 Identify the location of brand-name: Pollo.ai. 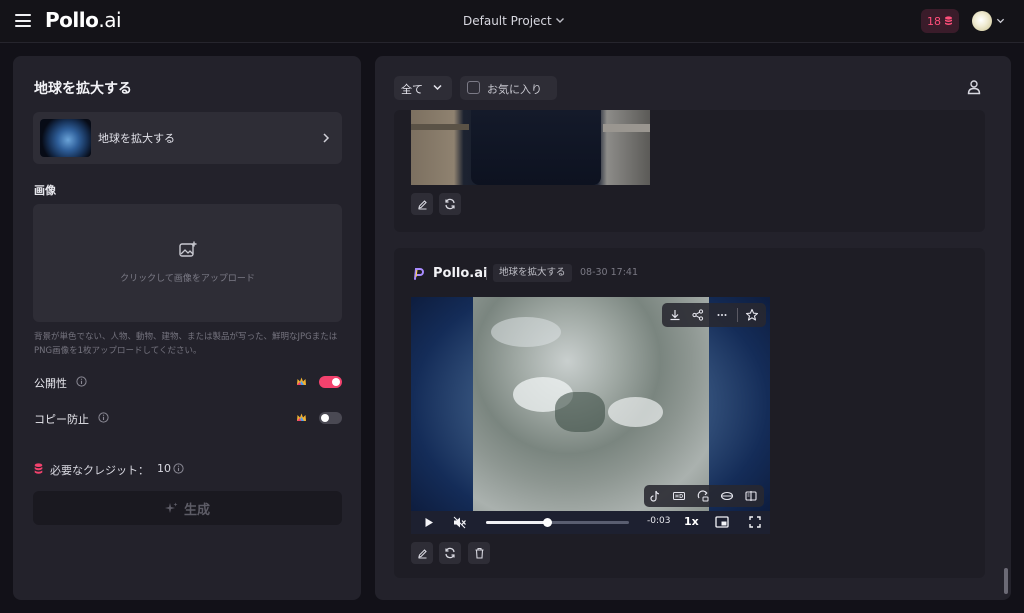
(460, 273).